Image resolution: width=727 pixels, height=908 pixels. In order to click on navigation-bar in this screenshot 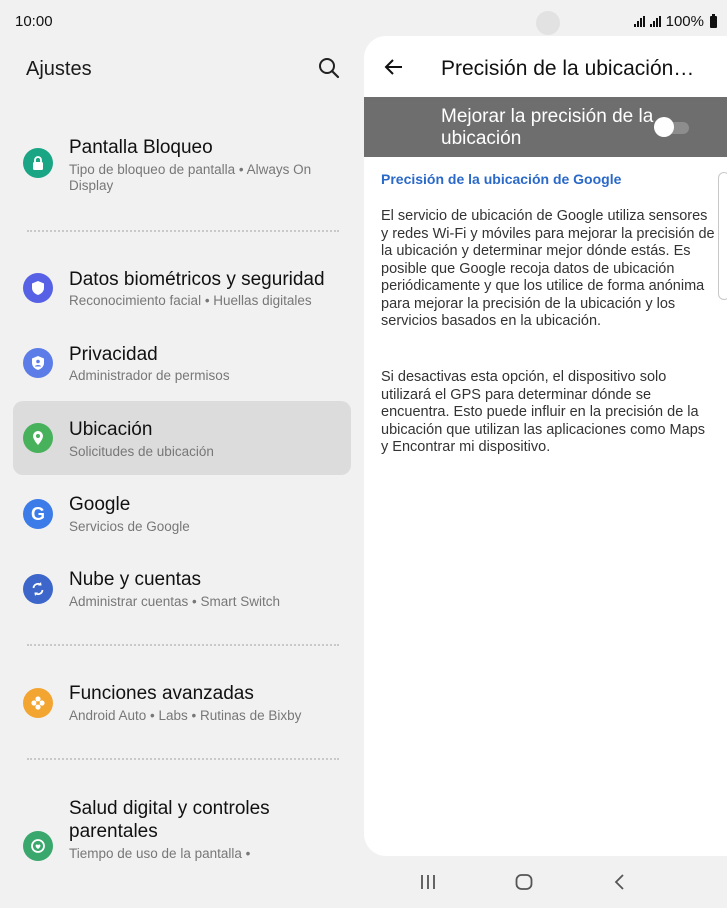, I will do `click(545, 882)`.